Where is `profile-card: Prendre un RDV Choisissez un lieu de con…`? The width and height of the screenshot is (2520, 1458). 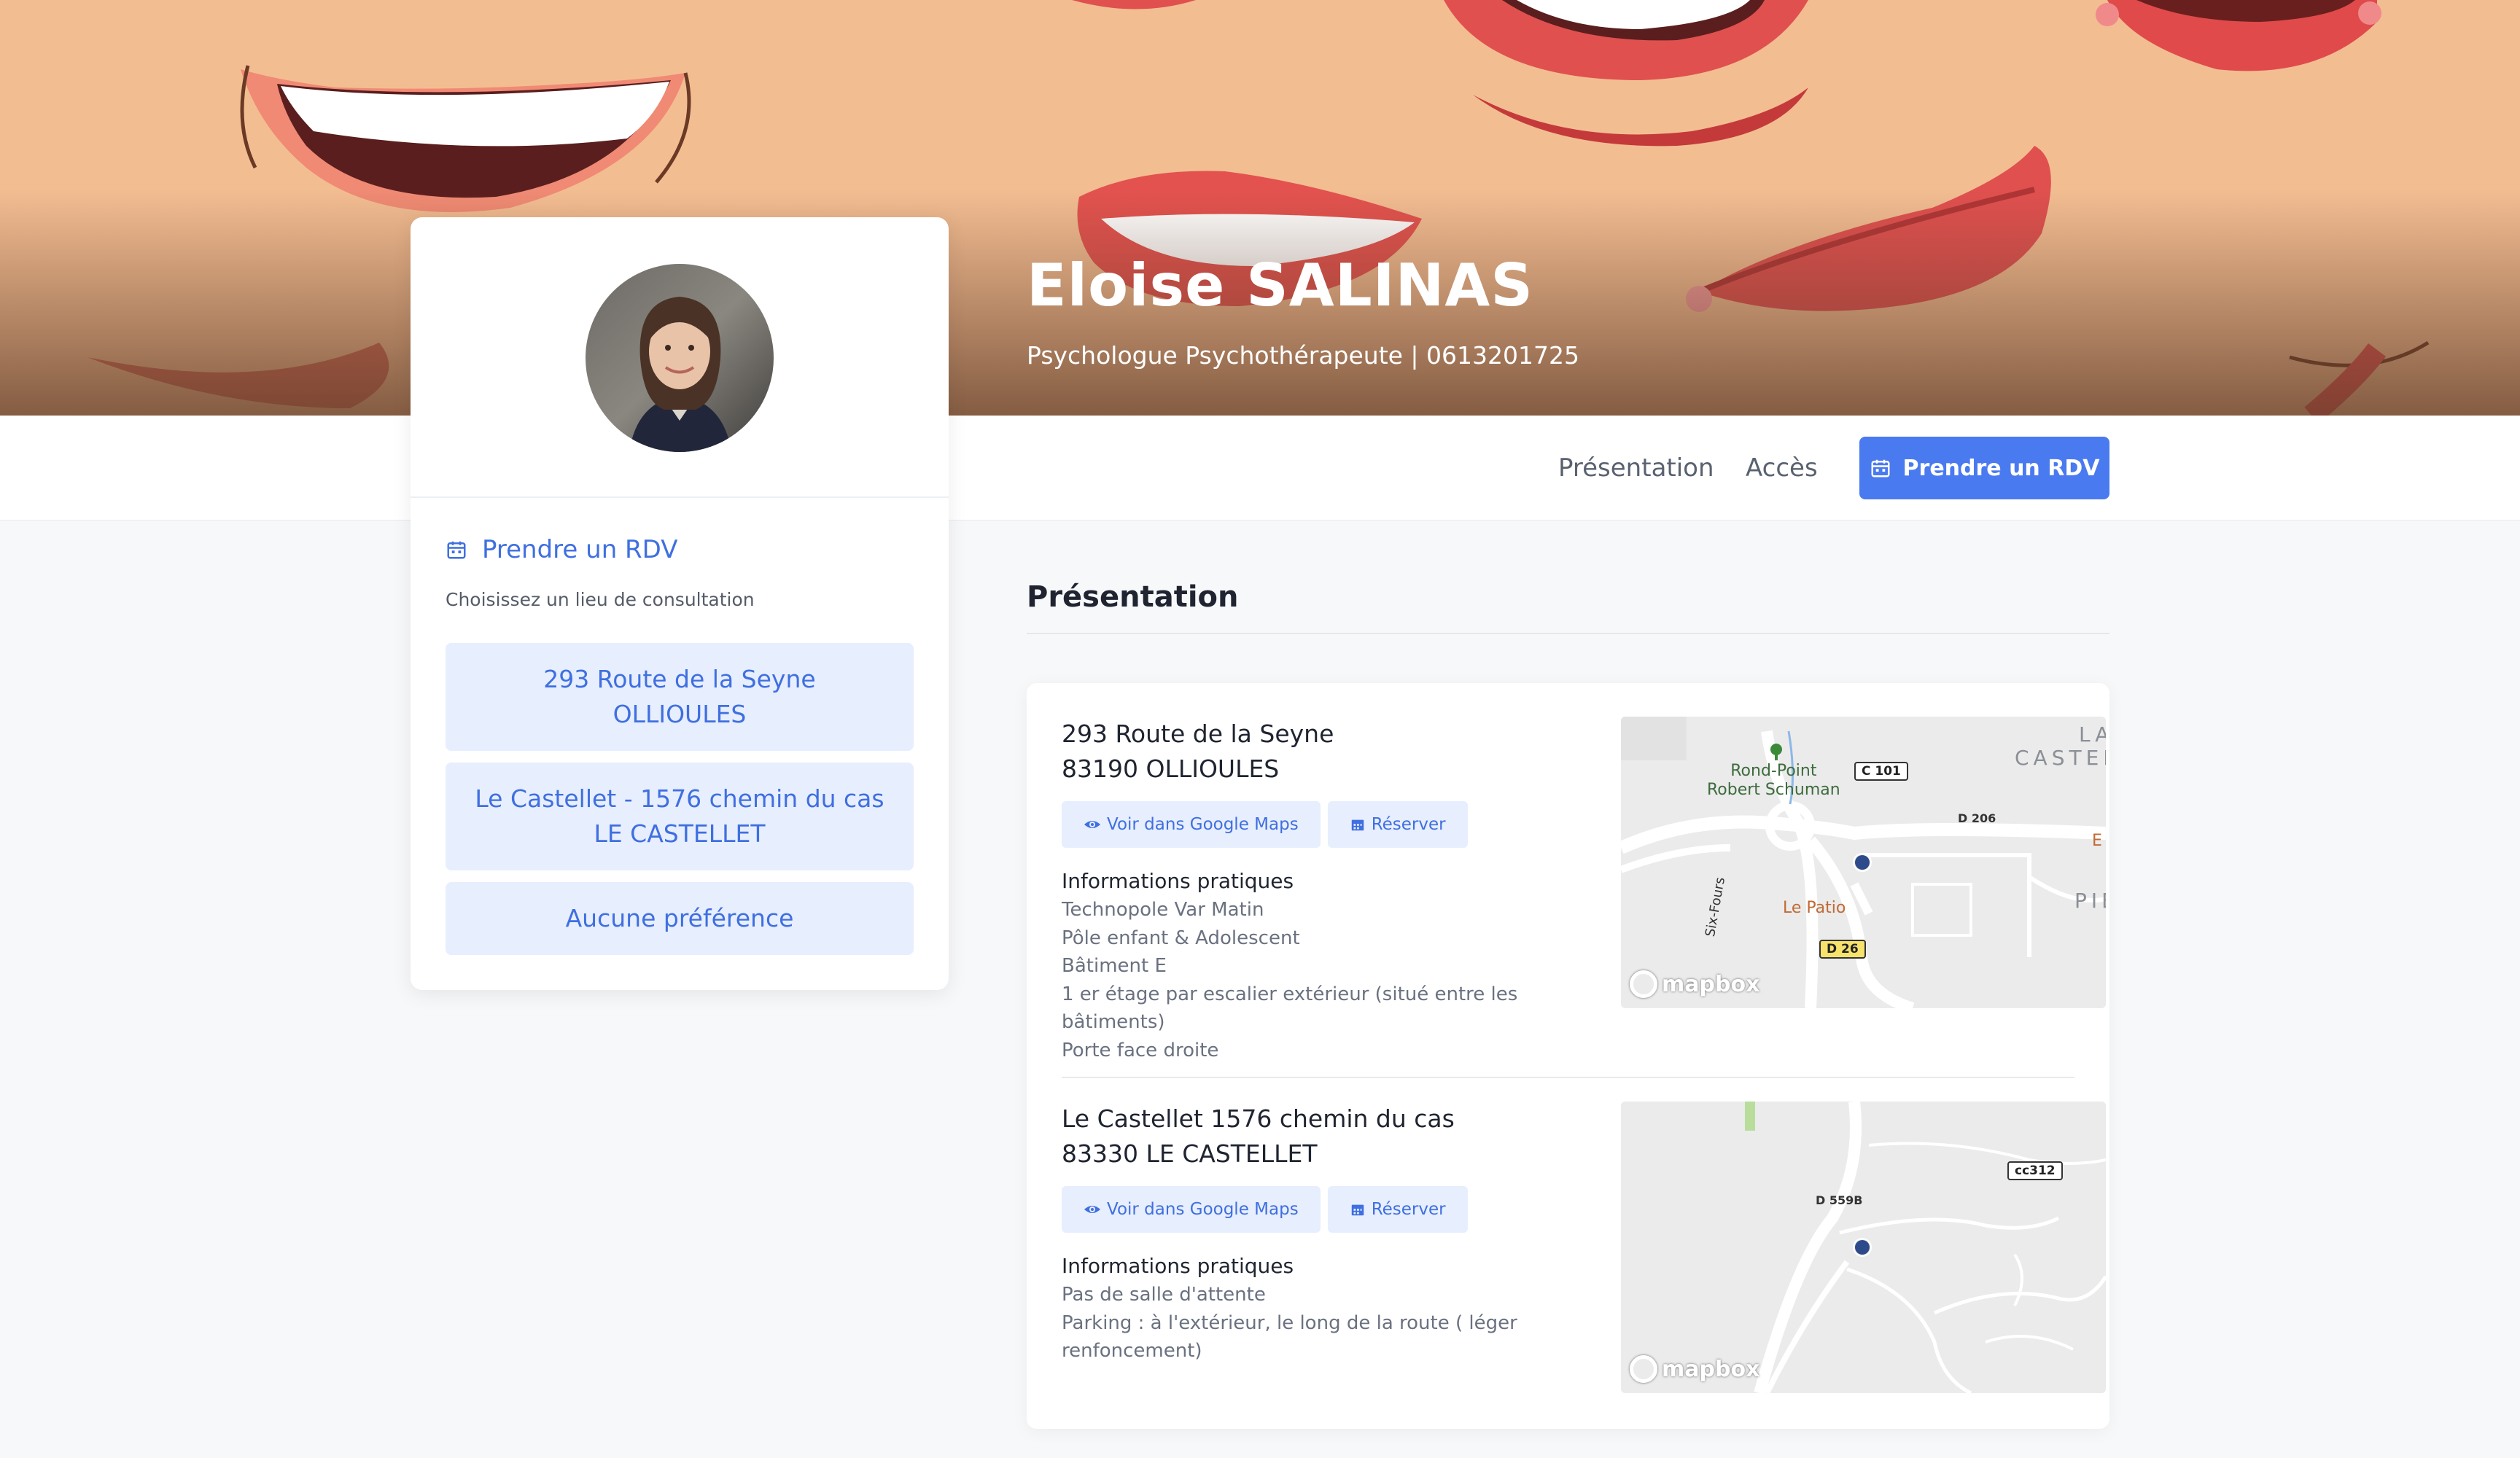 profile-card: Prendre un RDV Choisissez un lieu de con… is located at coordinates (680, 603).